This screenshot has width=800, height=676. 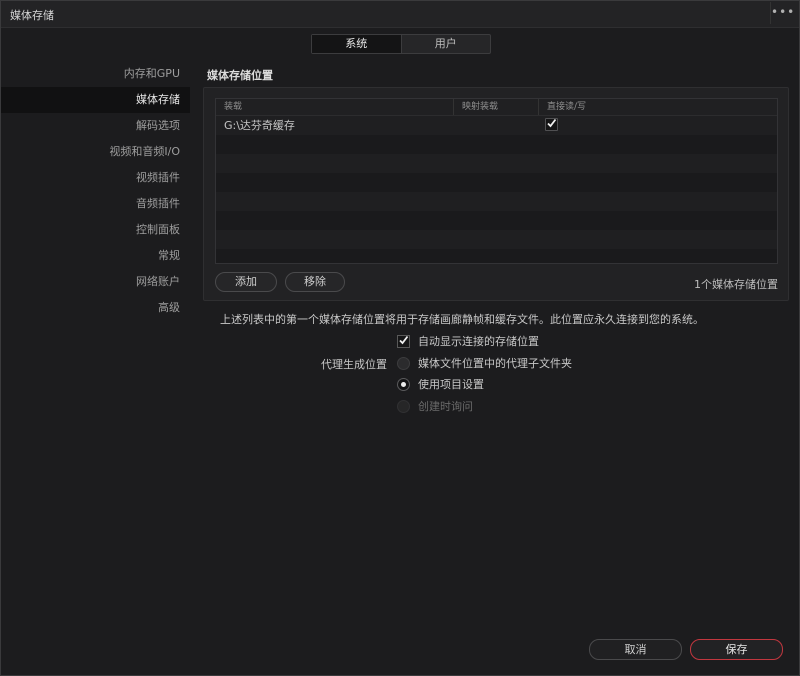 What do you see at coordinates (95, 282) in the screenshot?
I see `sidebar-item-network-accounts: 网络账户` at bounding box center [95, 282].